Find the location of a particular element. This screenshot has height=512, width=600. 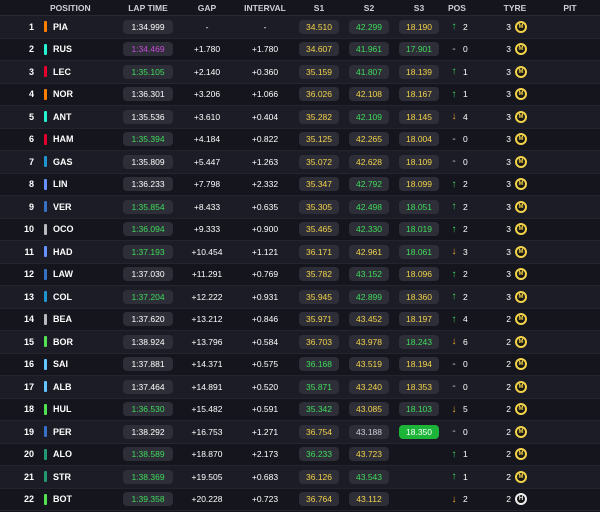

sector-s2-time: 43.723 is located at coordinates (369, 454).